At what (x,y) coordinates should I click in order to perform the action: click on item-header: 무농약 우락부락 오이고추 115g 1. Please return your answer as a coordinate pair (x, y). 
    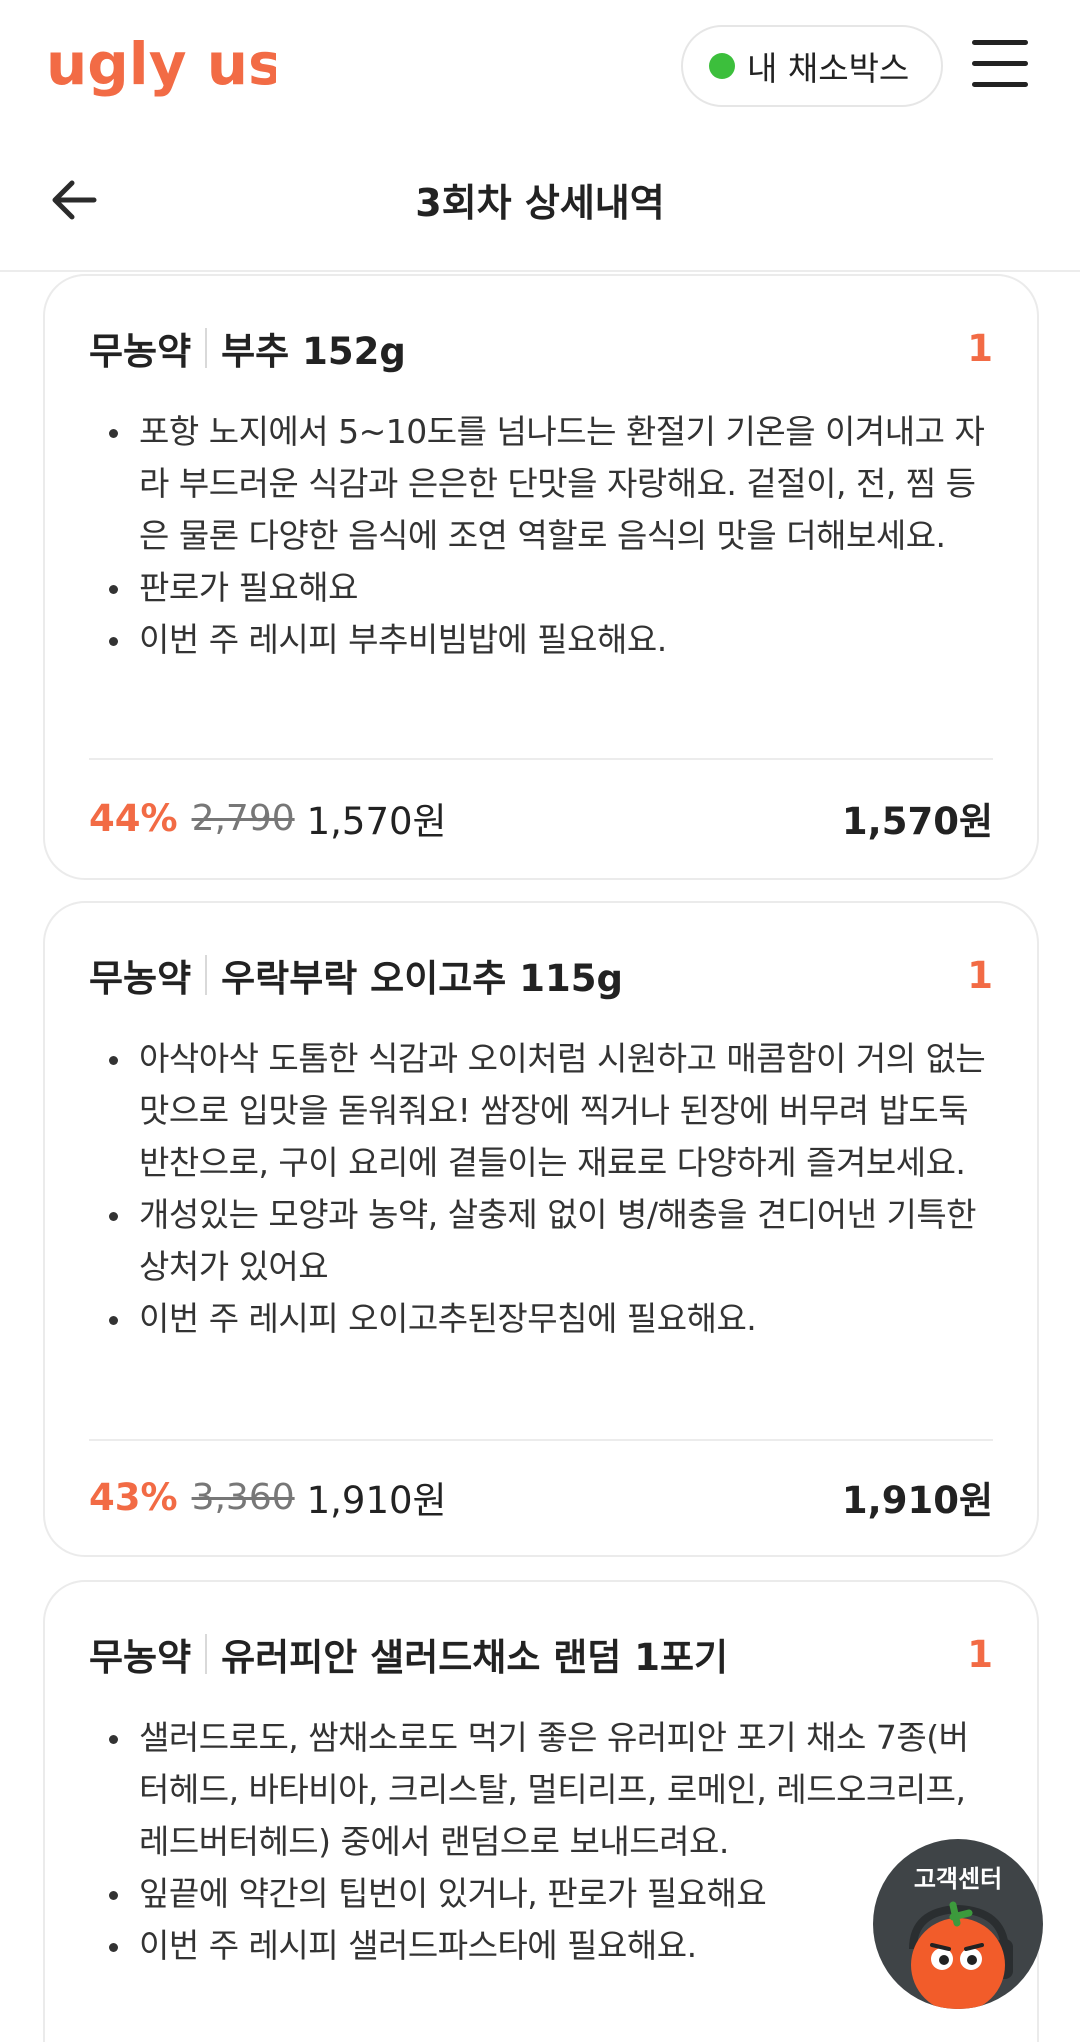
    Looking at the image, I should click on (541, 975).